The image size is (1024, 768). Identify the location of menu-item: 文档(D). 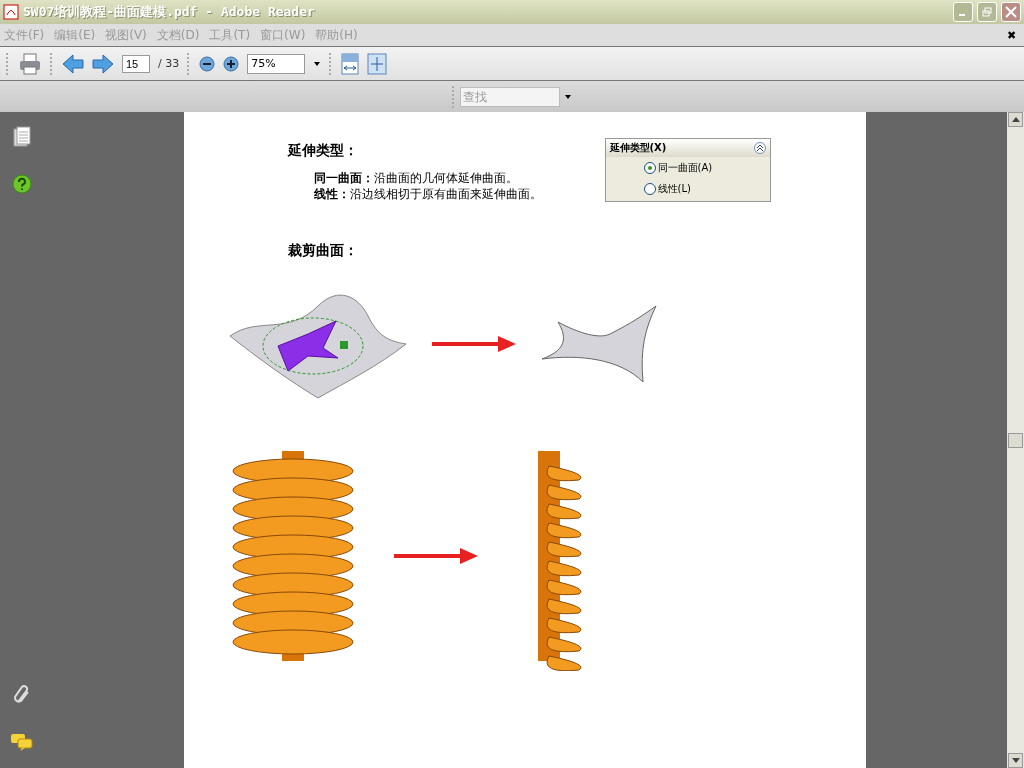
(178, 35).